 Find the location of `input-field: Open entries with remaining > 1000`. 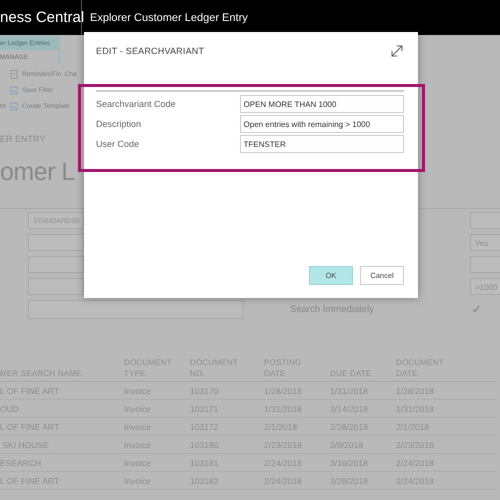

input-field: Open entries with remaining > 1000 is located at coordinates (322, 124).